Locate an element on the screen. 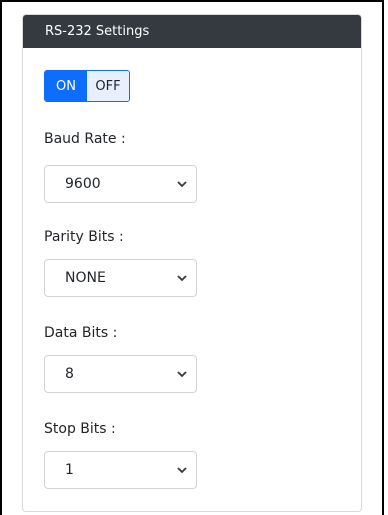 The image size is (388, 515). panel-title: RS-232 Settings is located at coordinates (97, 31).